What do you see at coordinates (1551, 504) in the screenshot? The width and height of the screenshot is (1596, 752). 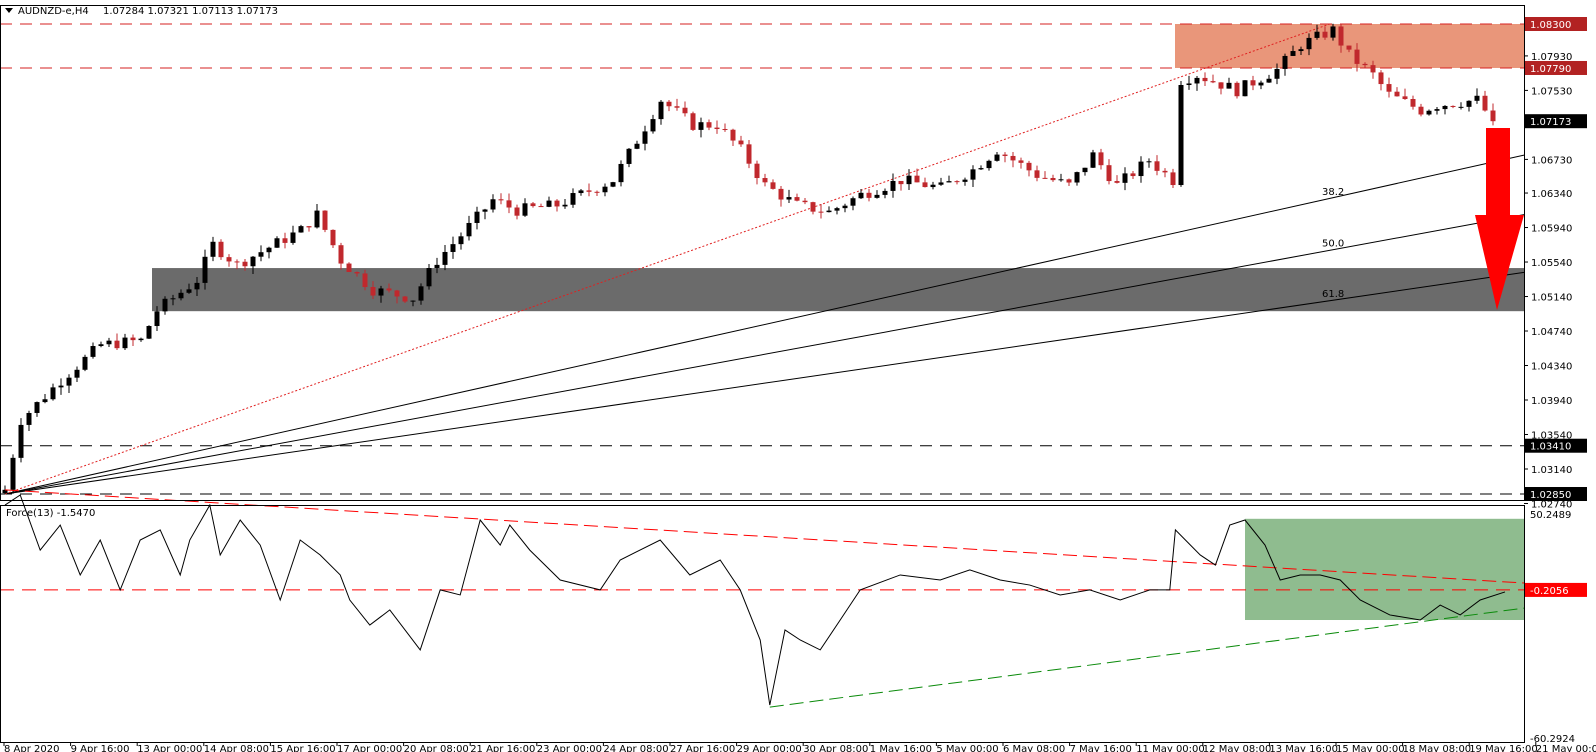 I see `y-tick-label: 1.02740` at bounding box center [1551, 504].